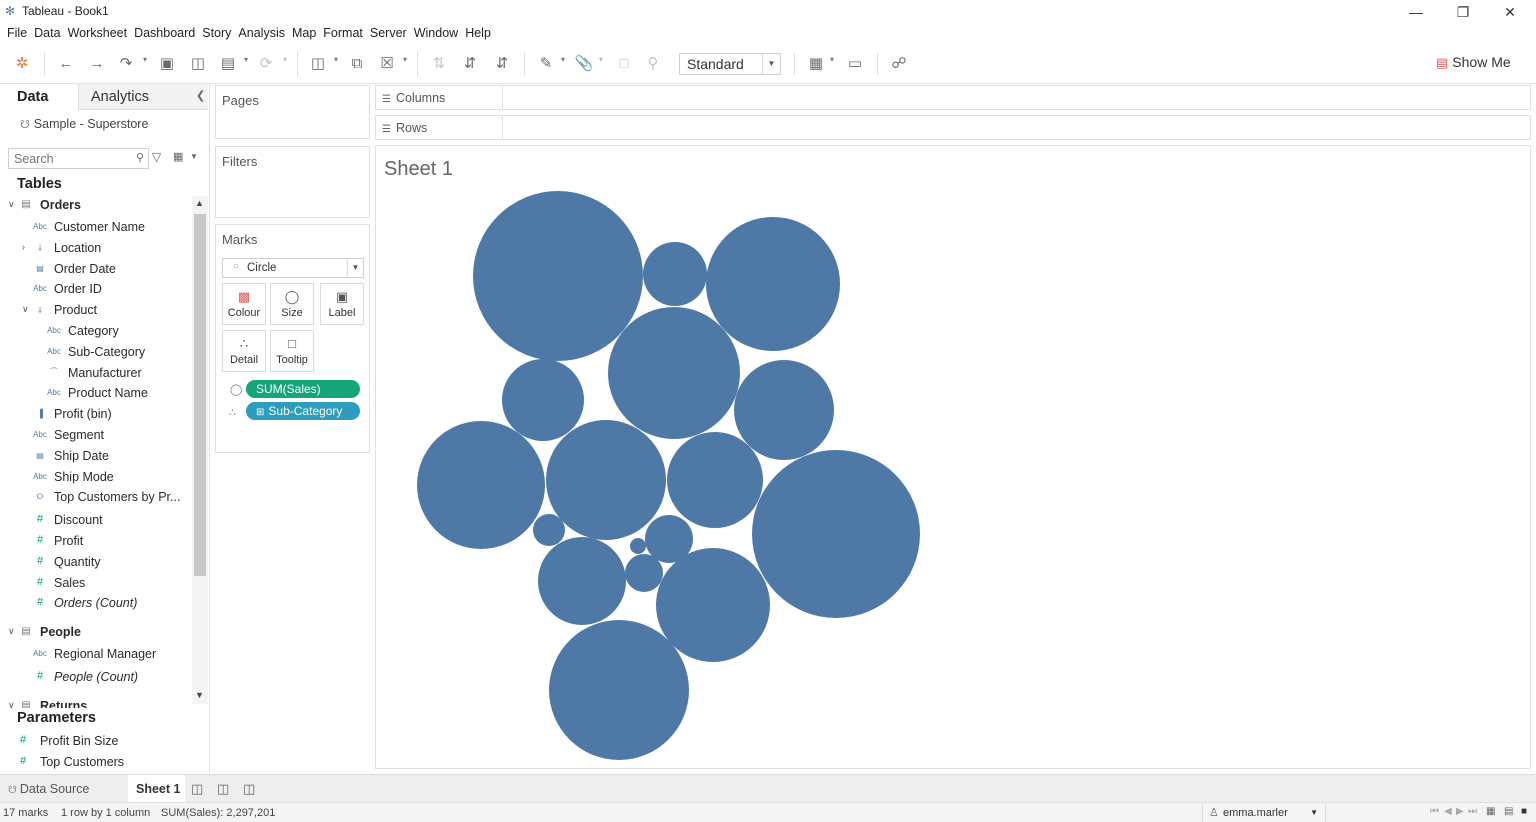  I want to click on menu-file: File, so click(17, 32).